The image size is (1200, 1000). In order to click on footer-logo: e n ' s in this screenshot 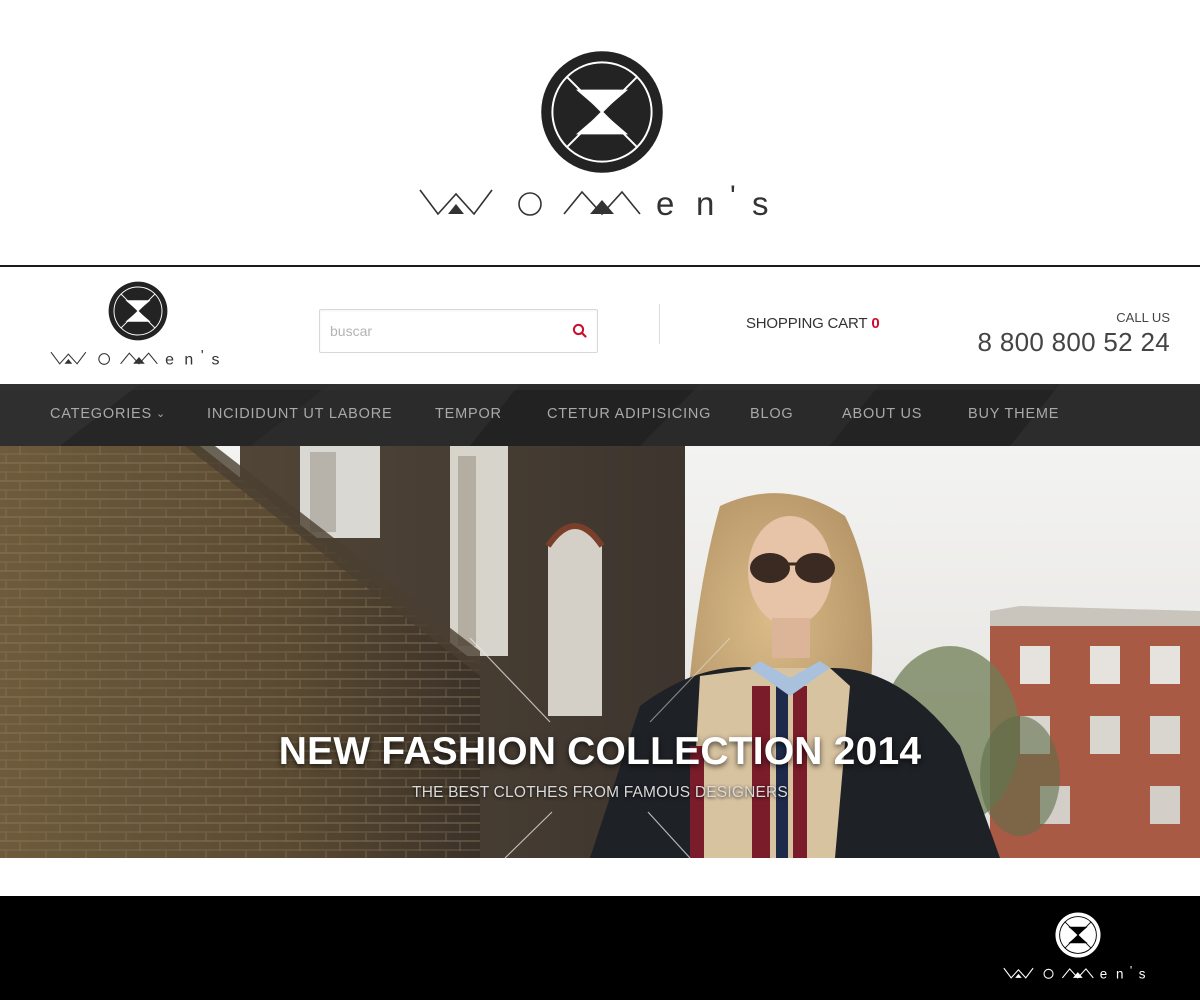, I will do `click(1077, 948)`.